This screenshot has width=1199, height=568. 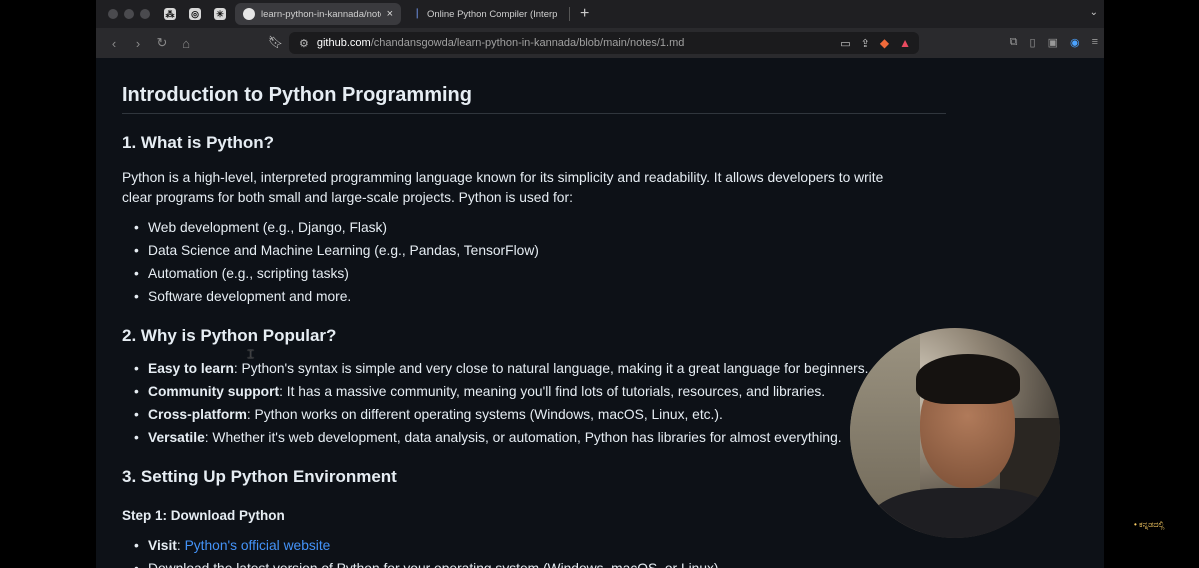 What do you see at coordinates (258, 545) in the screenshot?
I see `python-website-link: Python's official website` at bounding box center [258, 545].